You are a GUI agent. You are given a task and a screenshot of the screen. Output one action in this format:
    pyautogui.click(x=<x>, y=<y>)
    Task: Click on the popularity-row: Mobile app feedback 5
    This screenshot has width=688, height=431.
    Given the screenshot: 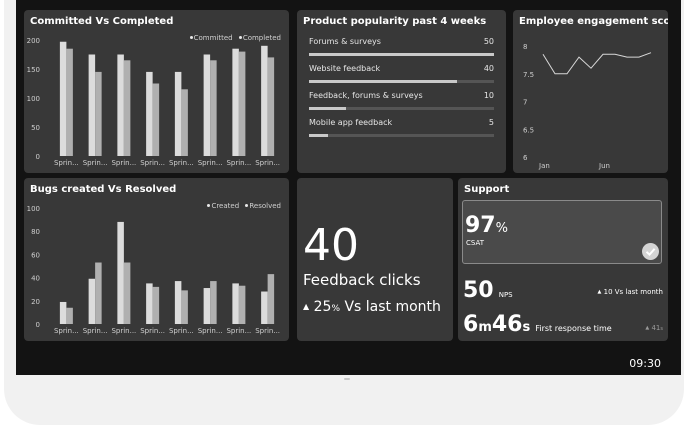 What is the action you would take?
    pyautogui.click(x=401, y=127)
    